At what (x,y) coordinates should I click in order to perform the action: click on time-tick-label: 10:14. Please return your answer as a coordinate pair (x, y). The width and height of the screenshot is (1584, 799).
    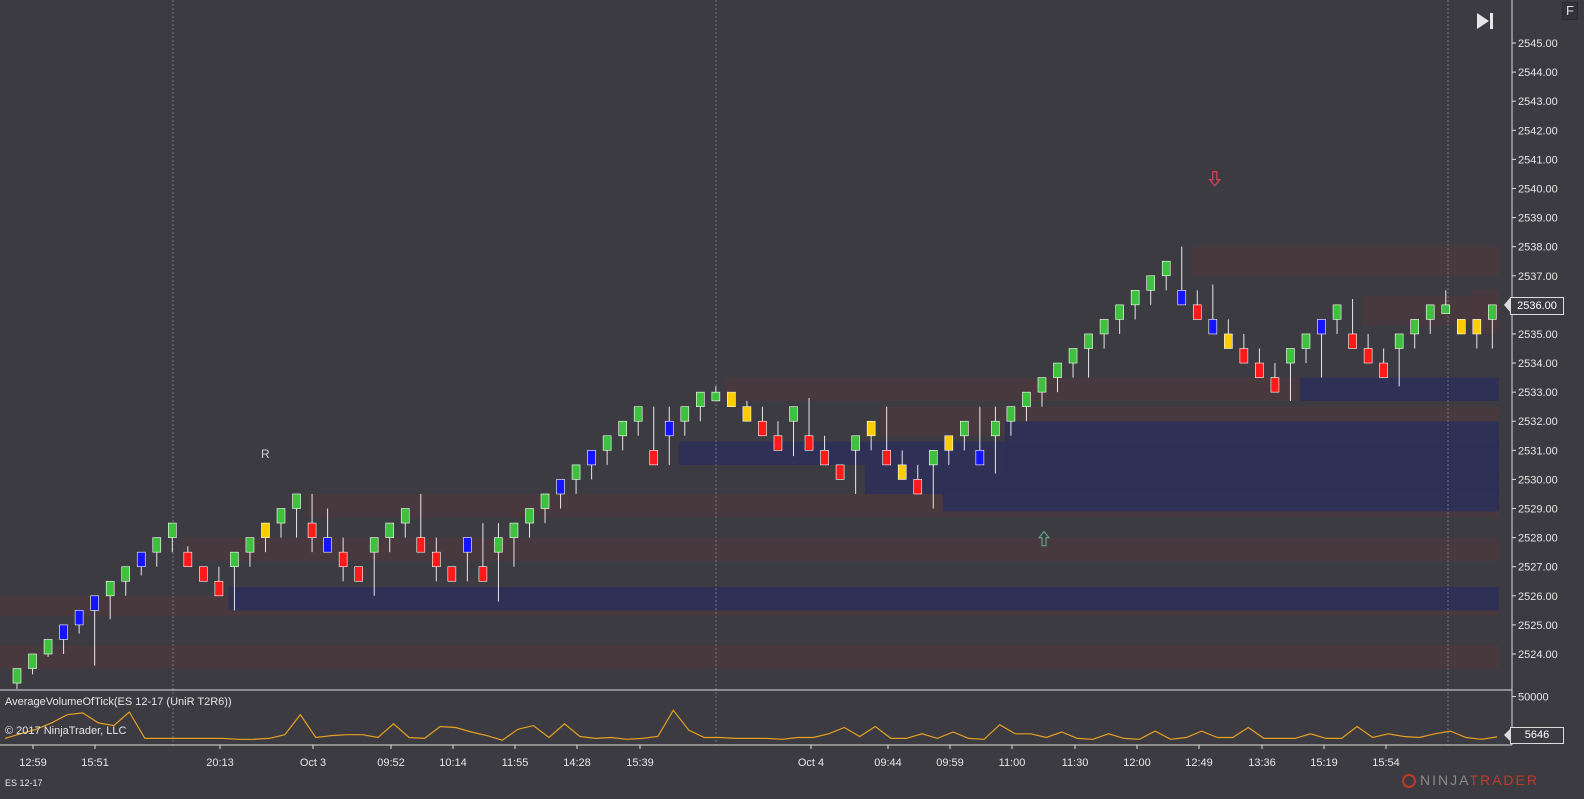
    Looking at the image, I should click on (453, 763).